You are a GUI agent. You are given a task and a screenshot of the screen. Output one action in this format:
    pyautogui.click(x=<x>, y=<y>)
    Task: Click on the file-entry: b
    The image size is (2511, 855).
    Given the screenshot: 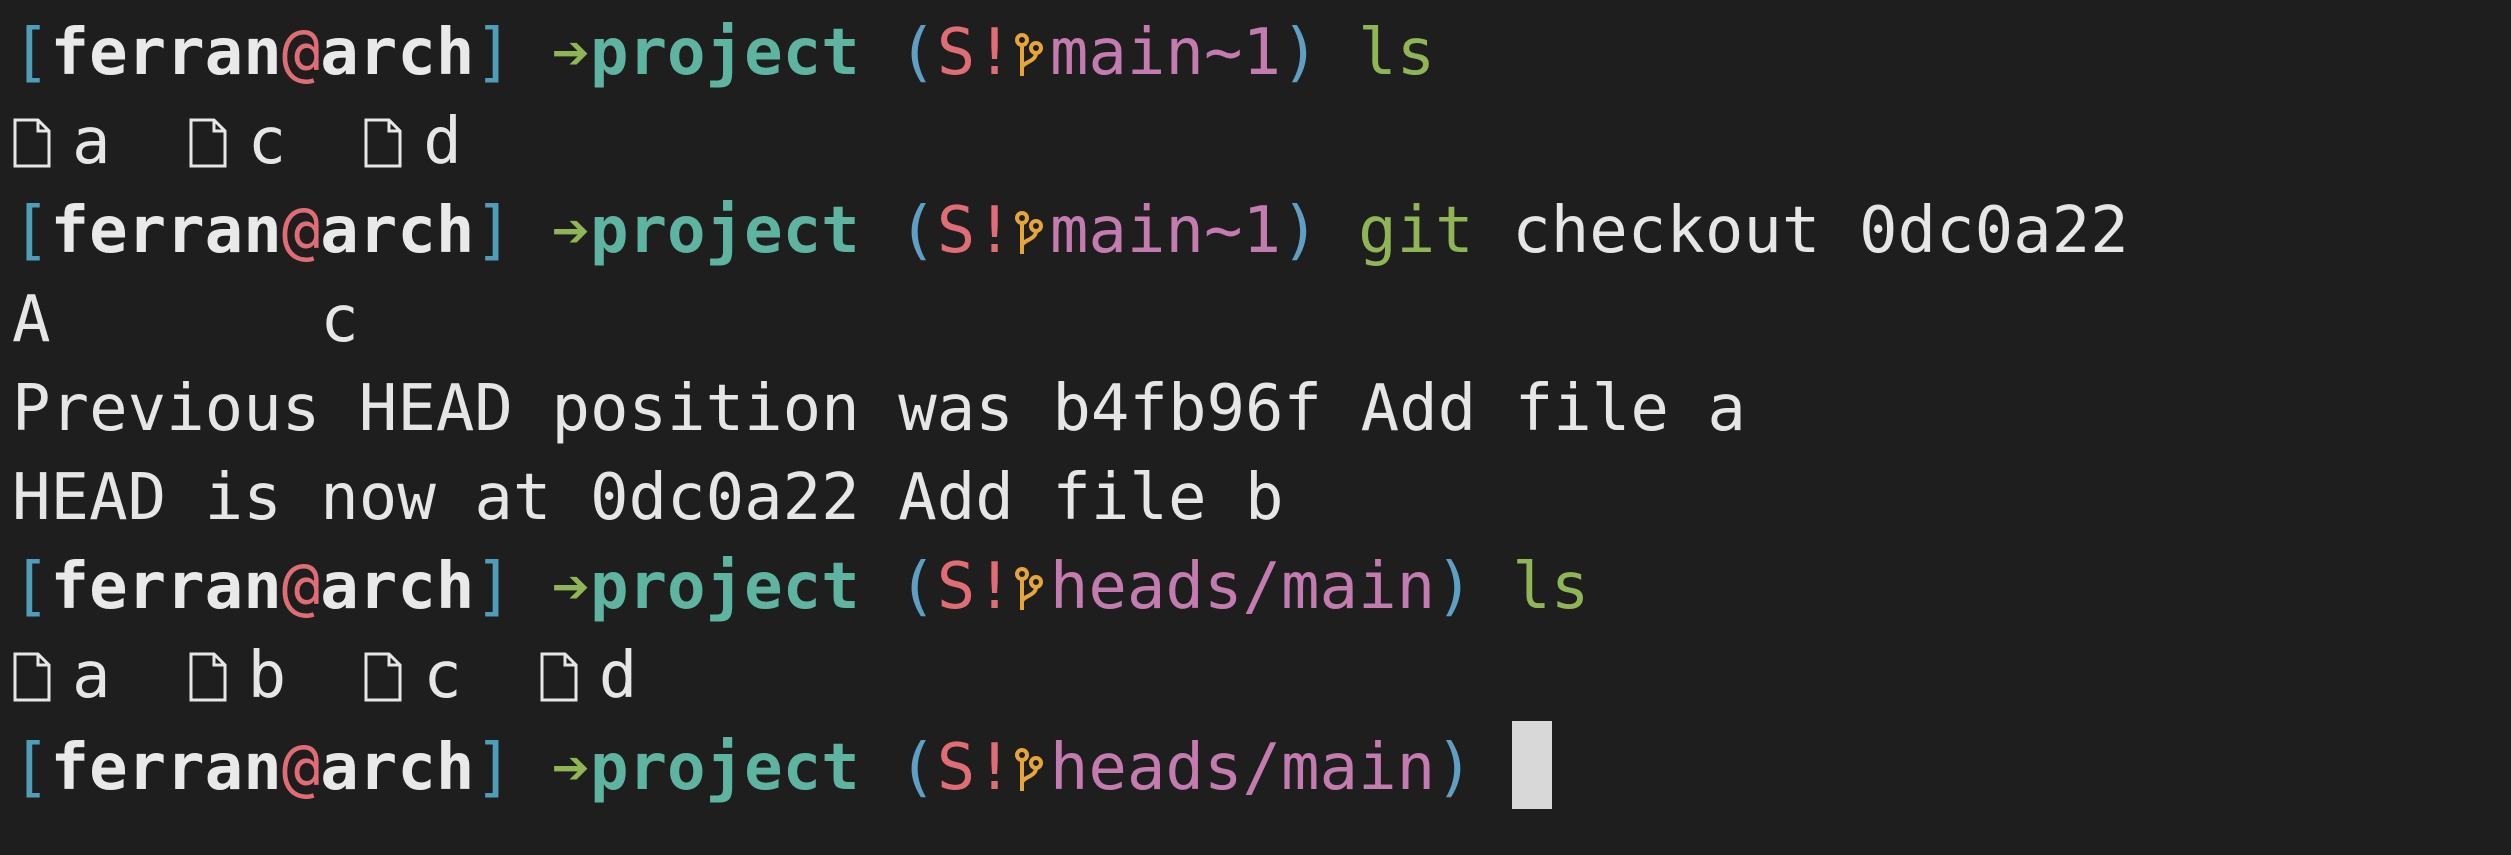 What is the action you would take?
    pyautogui.click(x=237, y=676)
    